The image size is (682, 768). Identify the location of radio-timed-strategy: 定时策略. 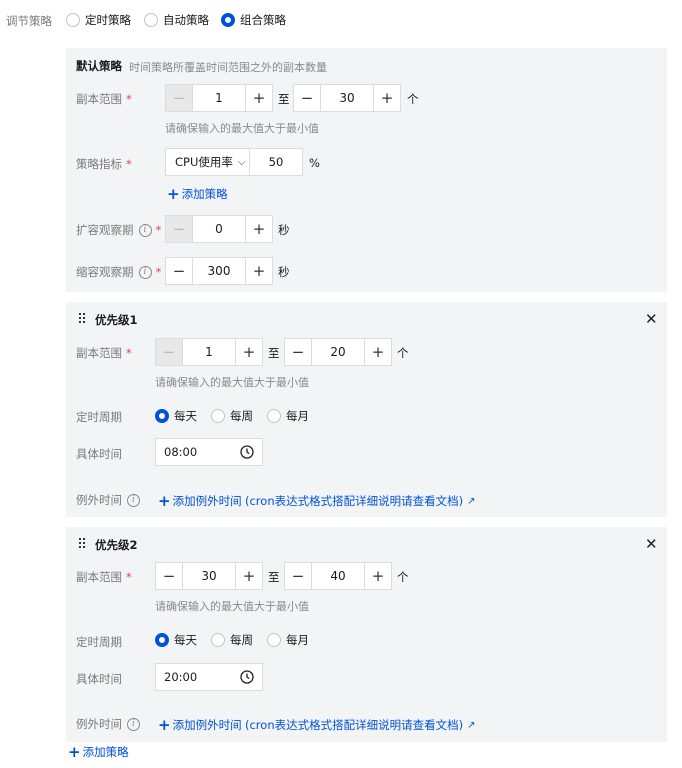
(98, 20).